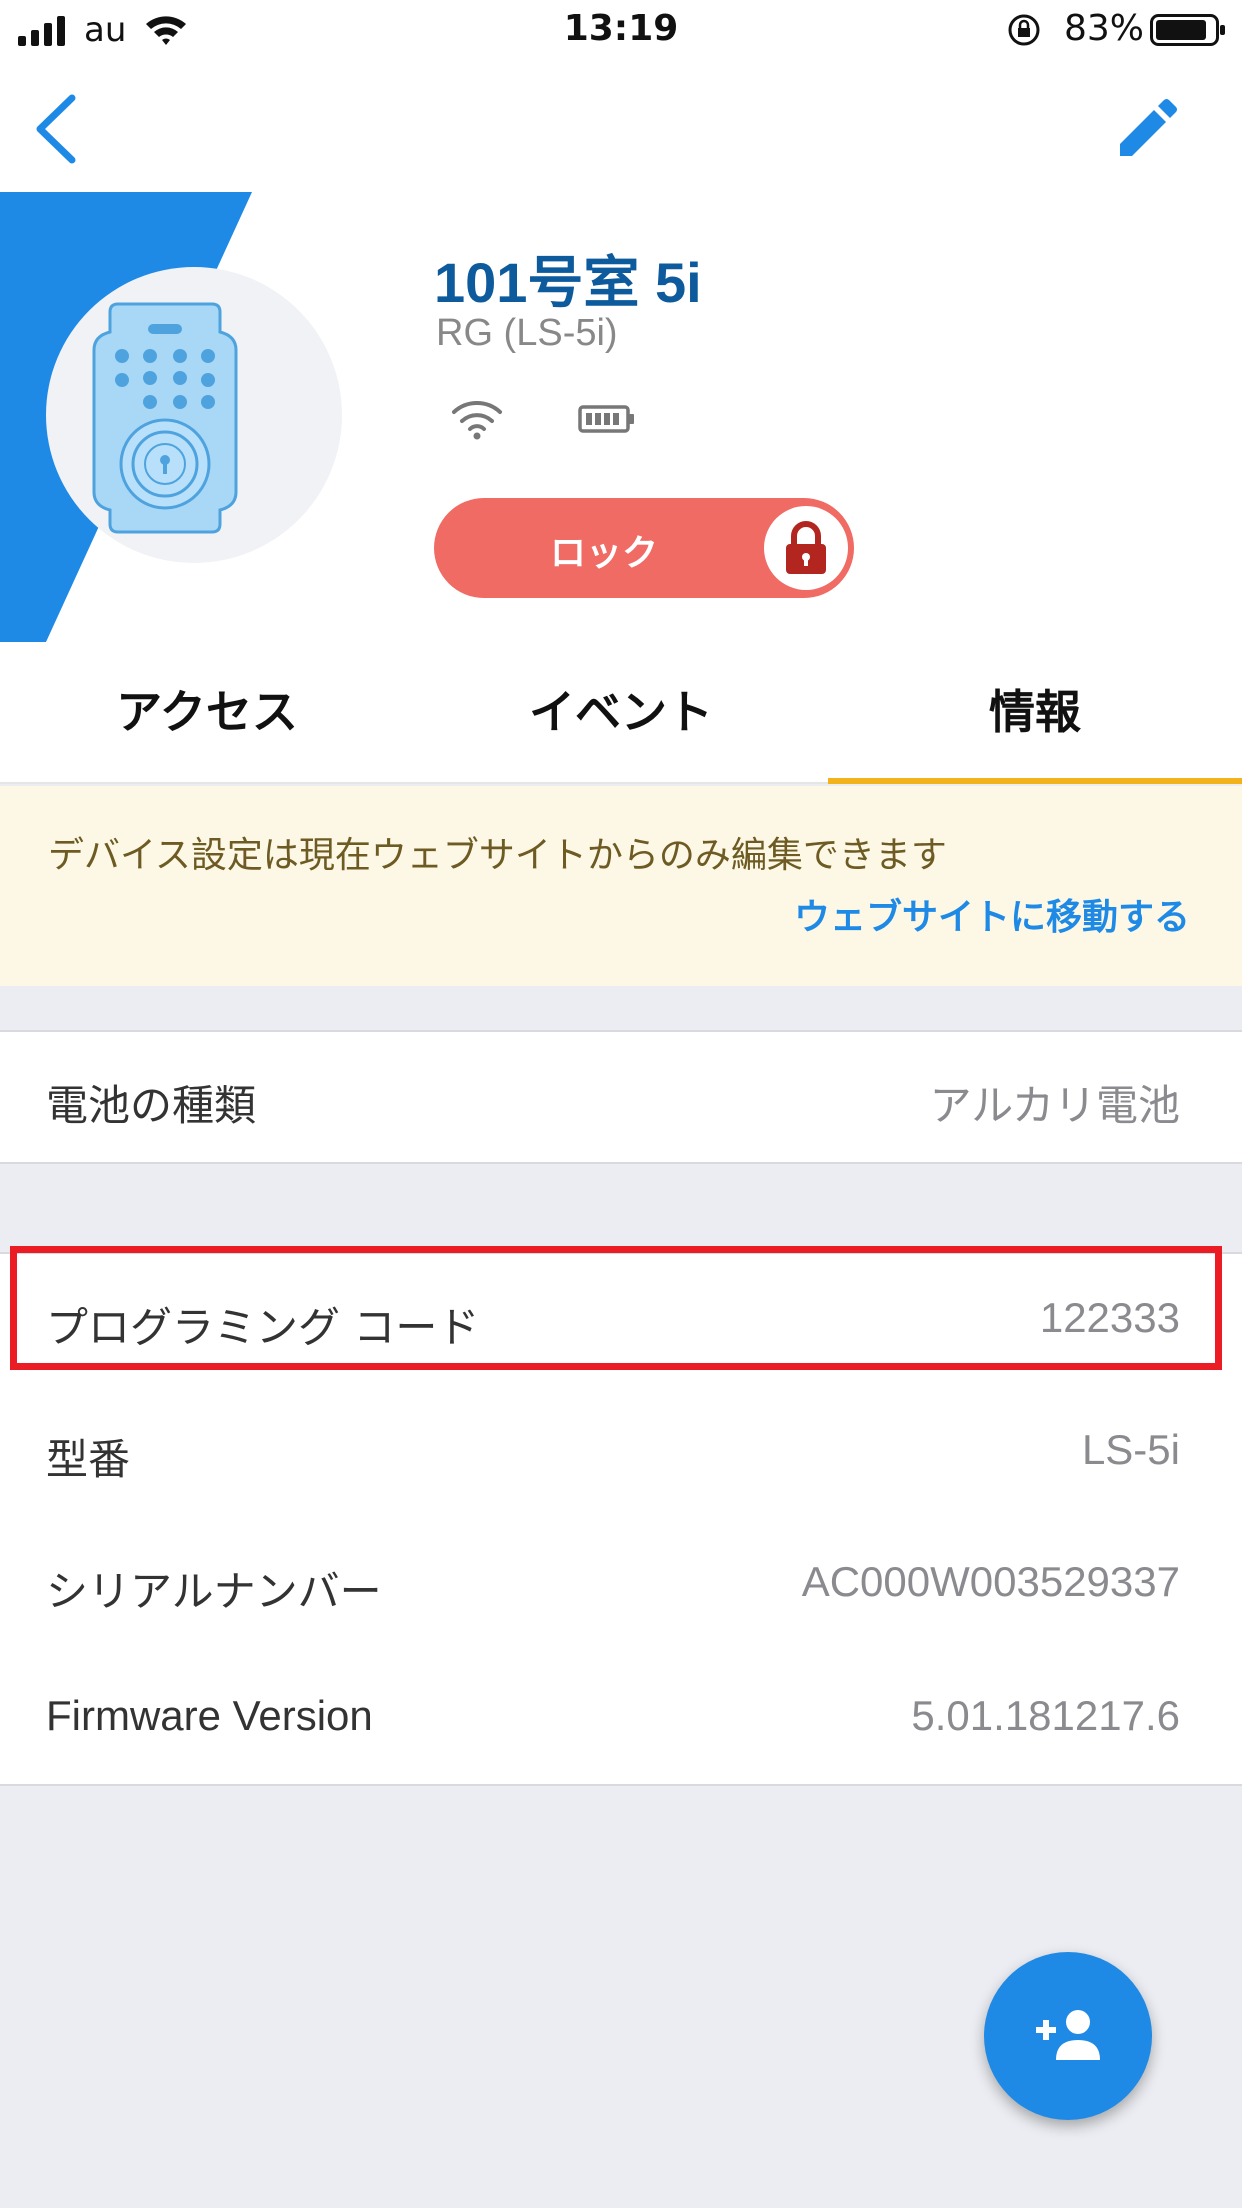 Image resolution: width=1242 pixels, height=2208 pixels. I want to click on tab-info: 情報, so click(1035, 713).